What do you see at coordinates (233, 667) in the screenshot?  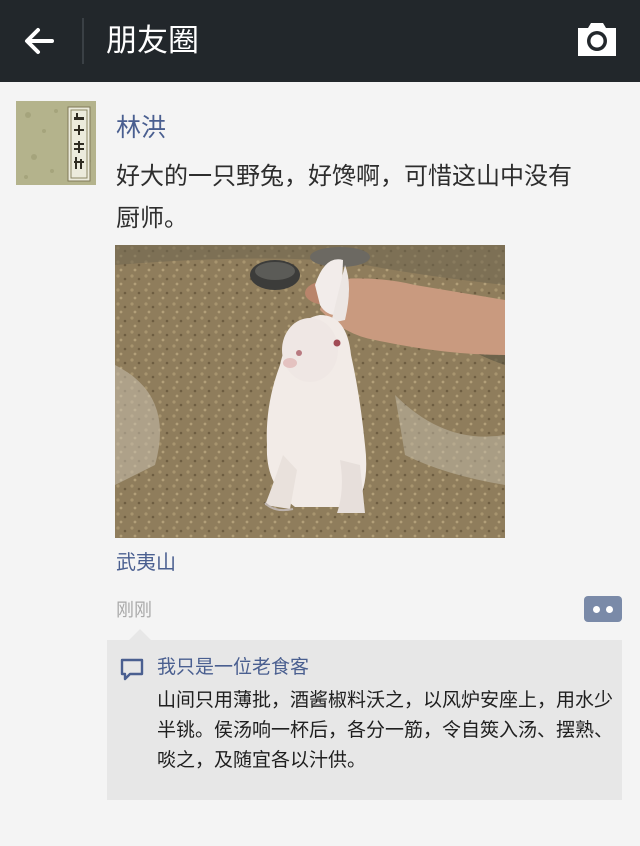 I see `comment-author: 我只是一位老食客` at bounding box center [233, 667].